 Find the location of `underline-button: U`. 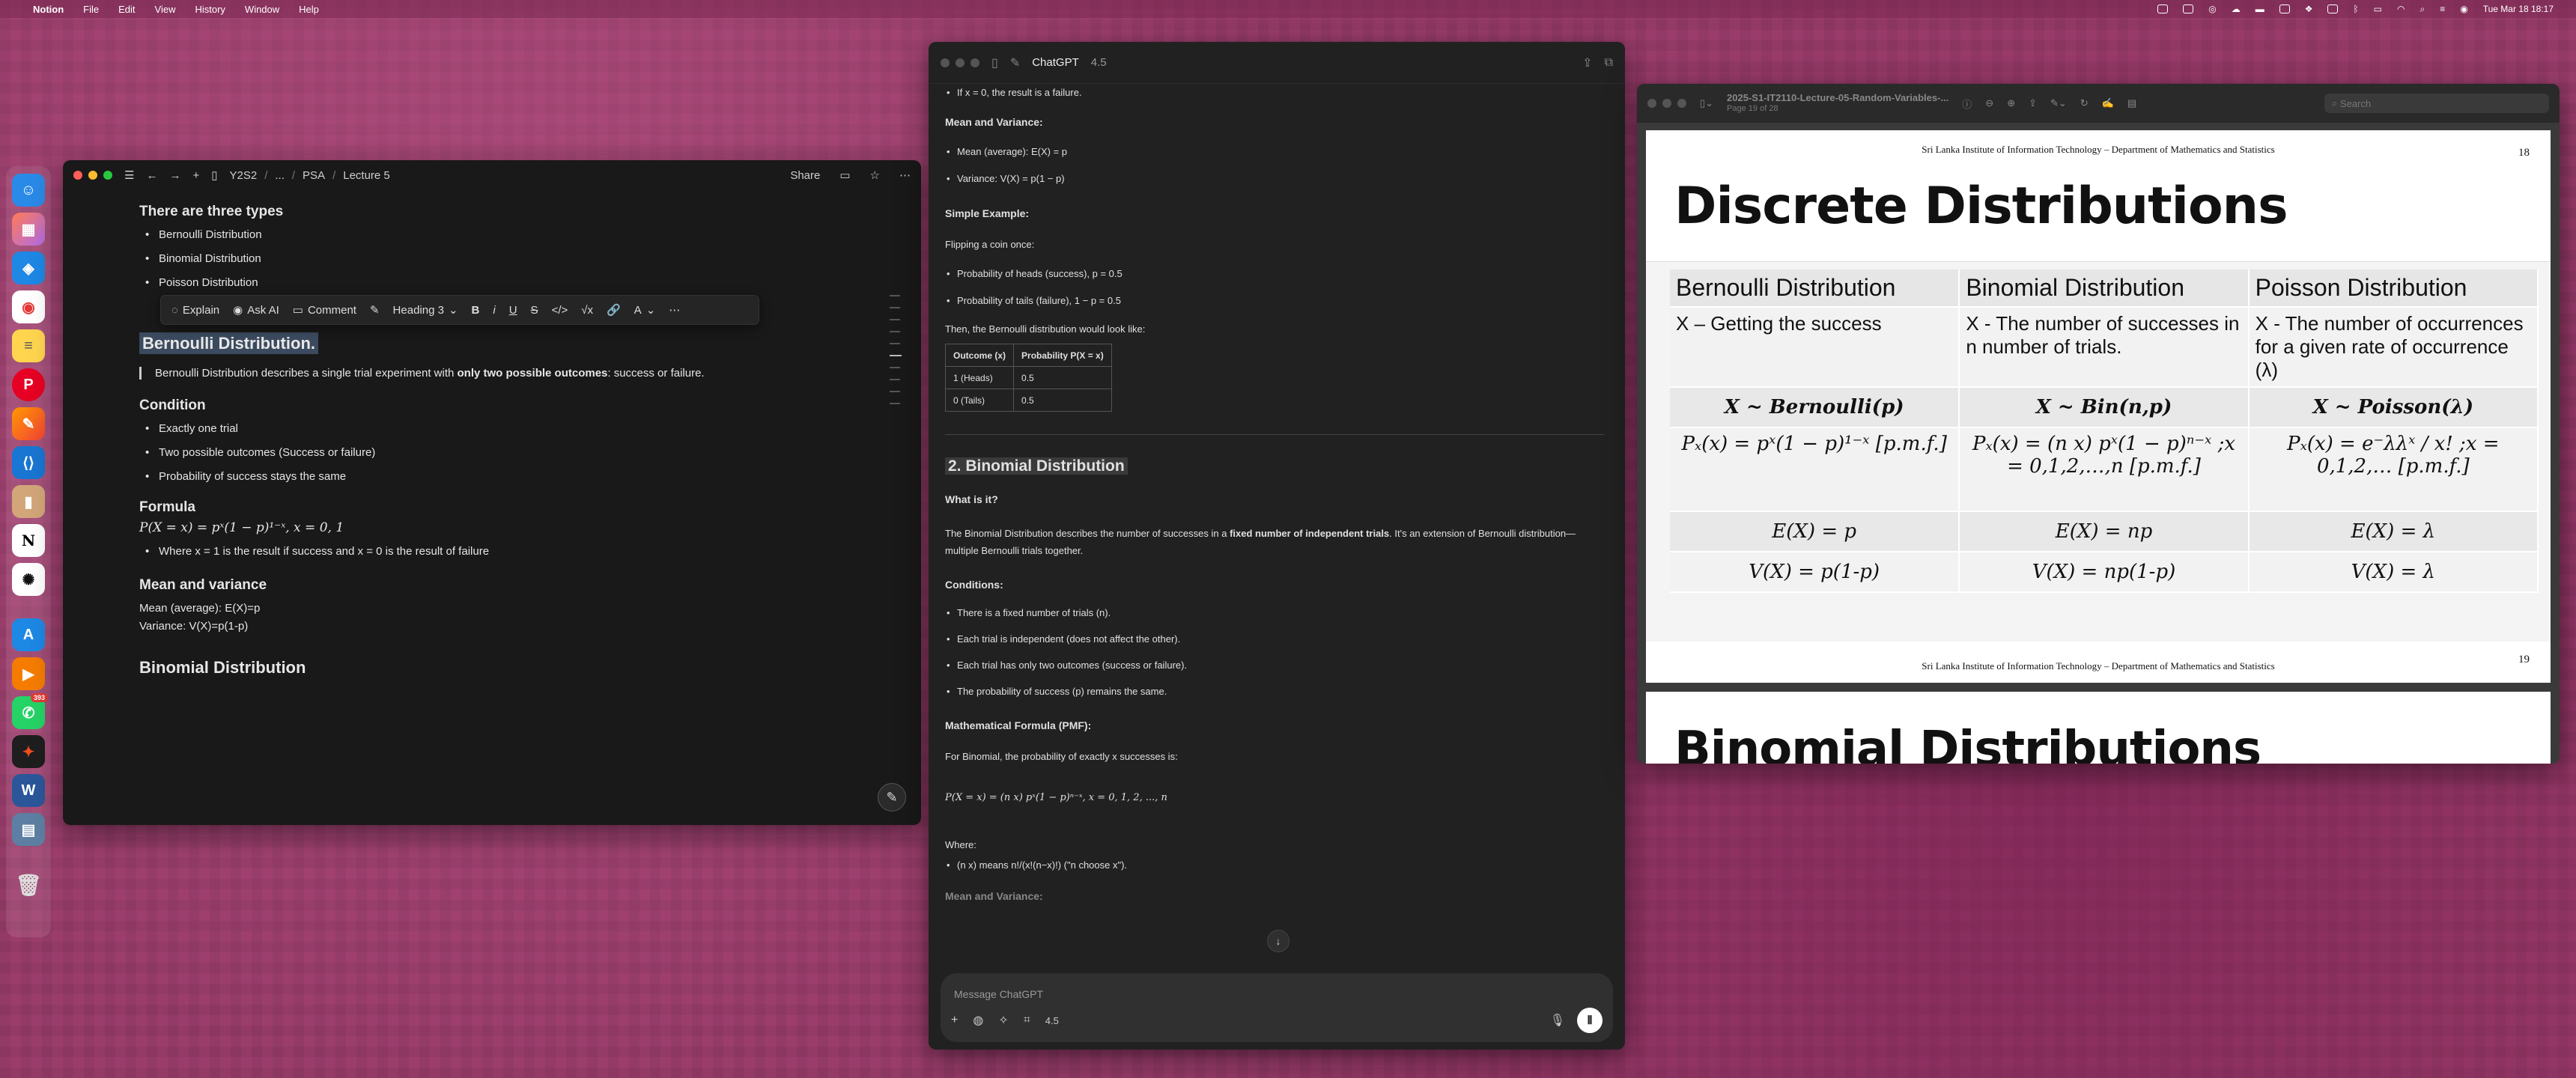

underline-button: U is located at coordinates (513, 310).